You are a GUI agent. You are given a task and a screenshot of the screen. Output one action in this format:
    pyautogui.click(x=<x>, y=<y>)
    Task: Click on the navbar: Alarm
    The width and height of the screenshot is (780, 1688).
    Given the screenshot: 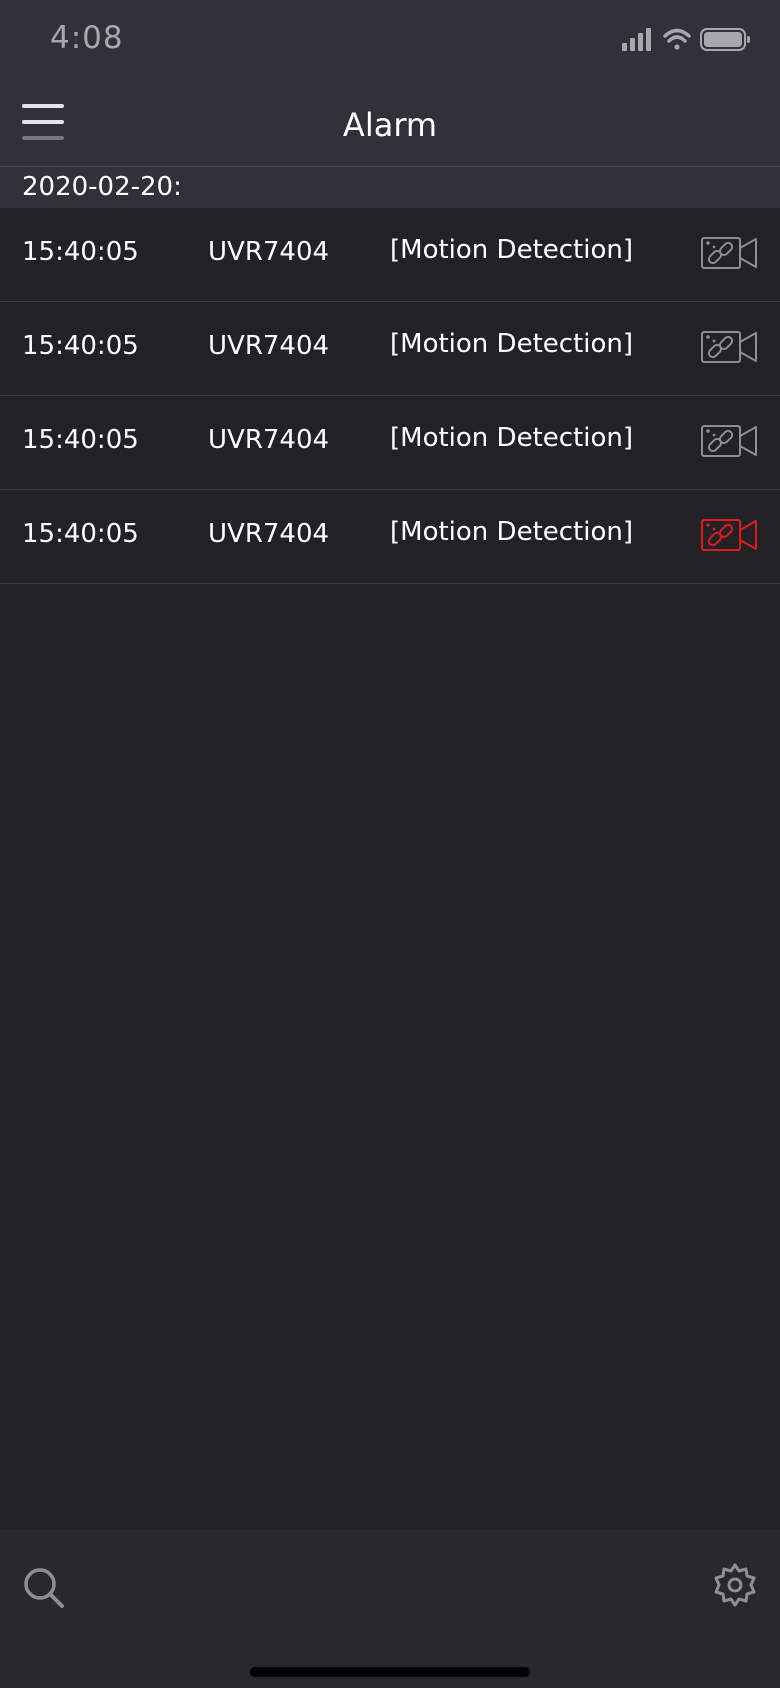 What is the action you would take?
    pyautogui.click(x=390, y=123)
    